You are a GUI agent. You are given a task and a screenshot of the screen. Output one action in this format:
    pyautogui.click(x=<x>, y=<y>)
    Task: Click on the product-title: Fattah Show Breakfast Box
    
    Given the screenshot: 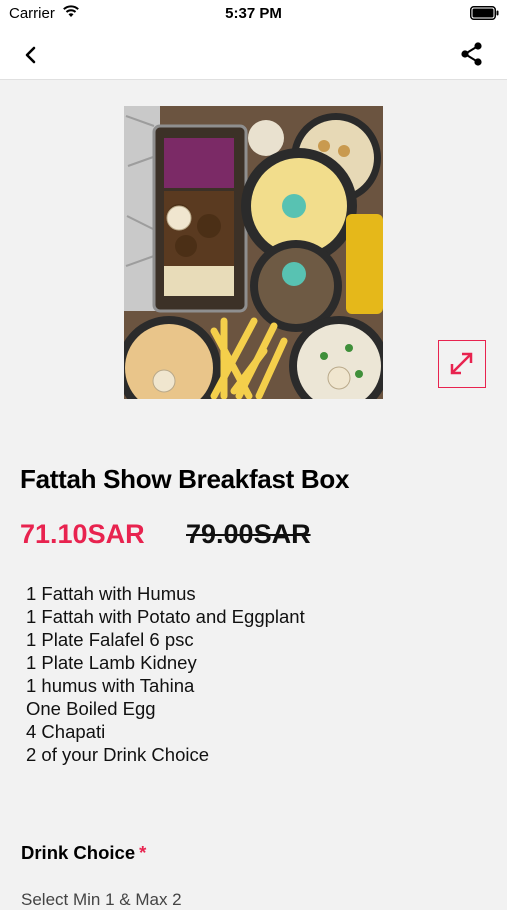 What is the action you would take?
    pyautogui.click(x=185, y=479)
    